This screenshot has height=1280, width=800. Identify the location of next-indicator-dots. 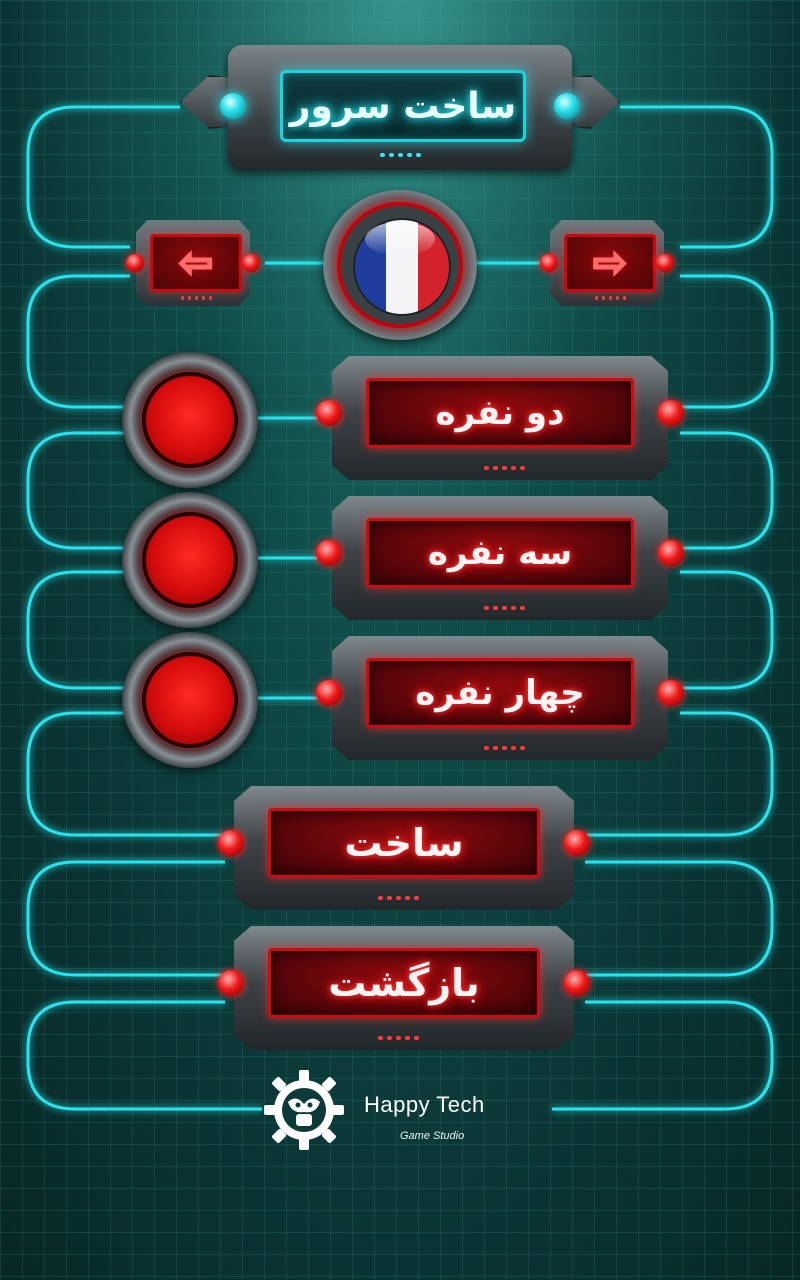
(610, 298).